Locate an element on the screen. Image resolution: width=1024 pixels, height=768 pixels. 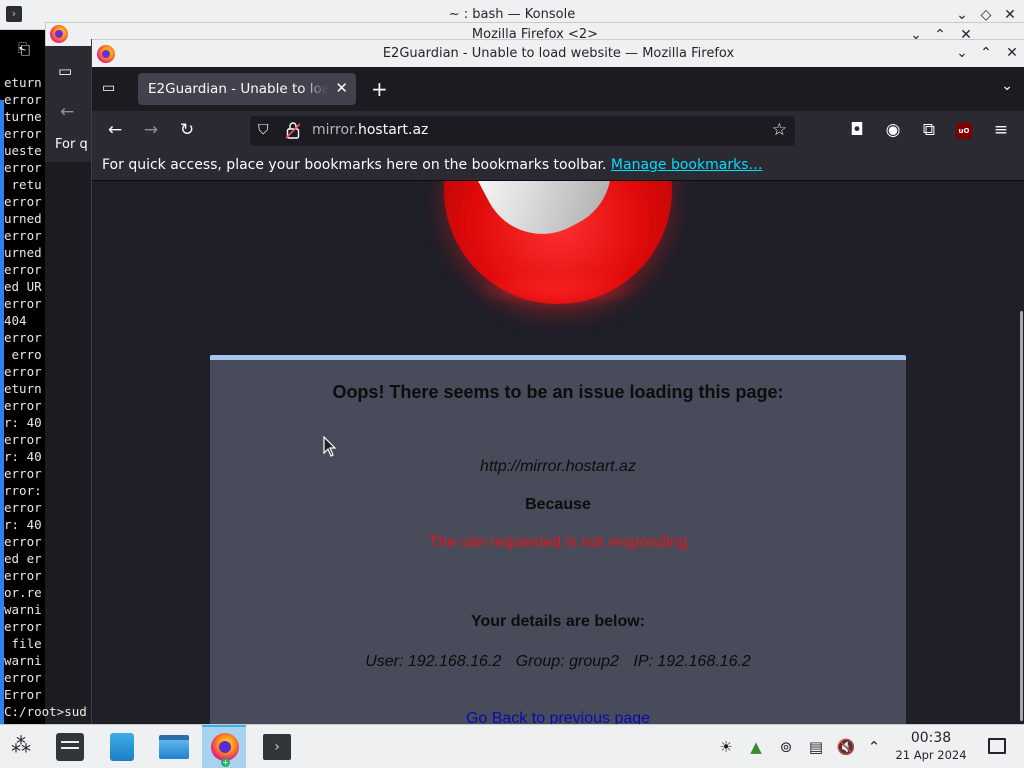
maximize-icon: ⌃ is located at coordinates (986, 53).